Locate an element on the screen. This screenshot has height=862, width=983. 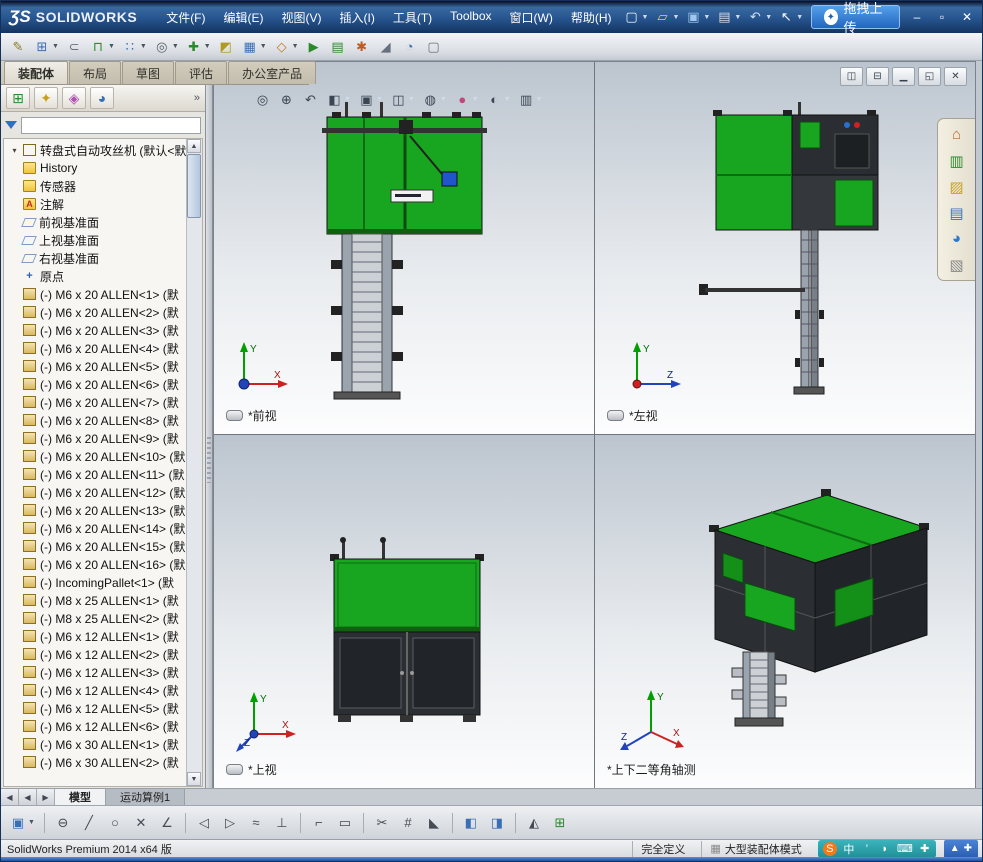
close-button: ✕ is located at coordinates (967, 17).